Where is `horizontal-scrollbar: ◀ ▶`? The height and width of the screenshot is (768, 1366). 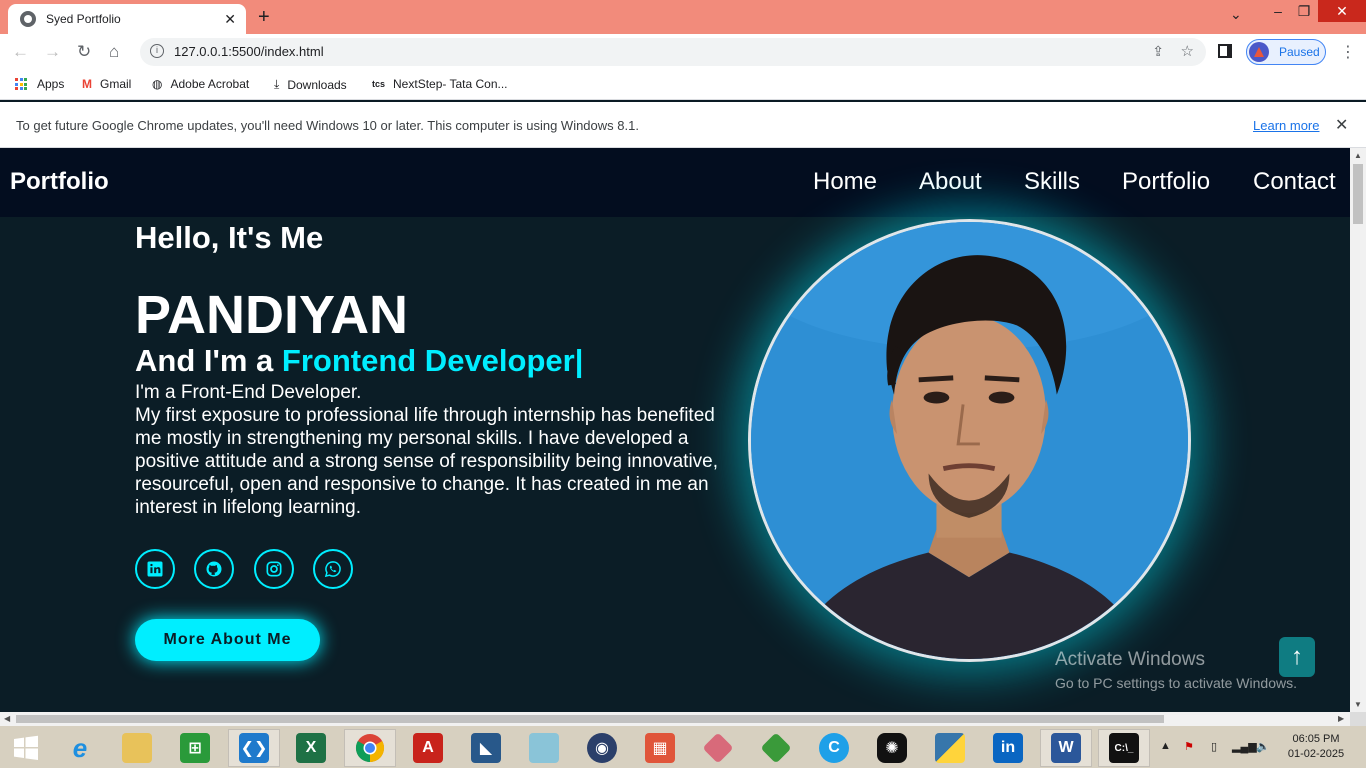 horizontal-scrollbar: ◀ ▶ is located at coordinates (675, 719).